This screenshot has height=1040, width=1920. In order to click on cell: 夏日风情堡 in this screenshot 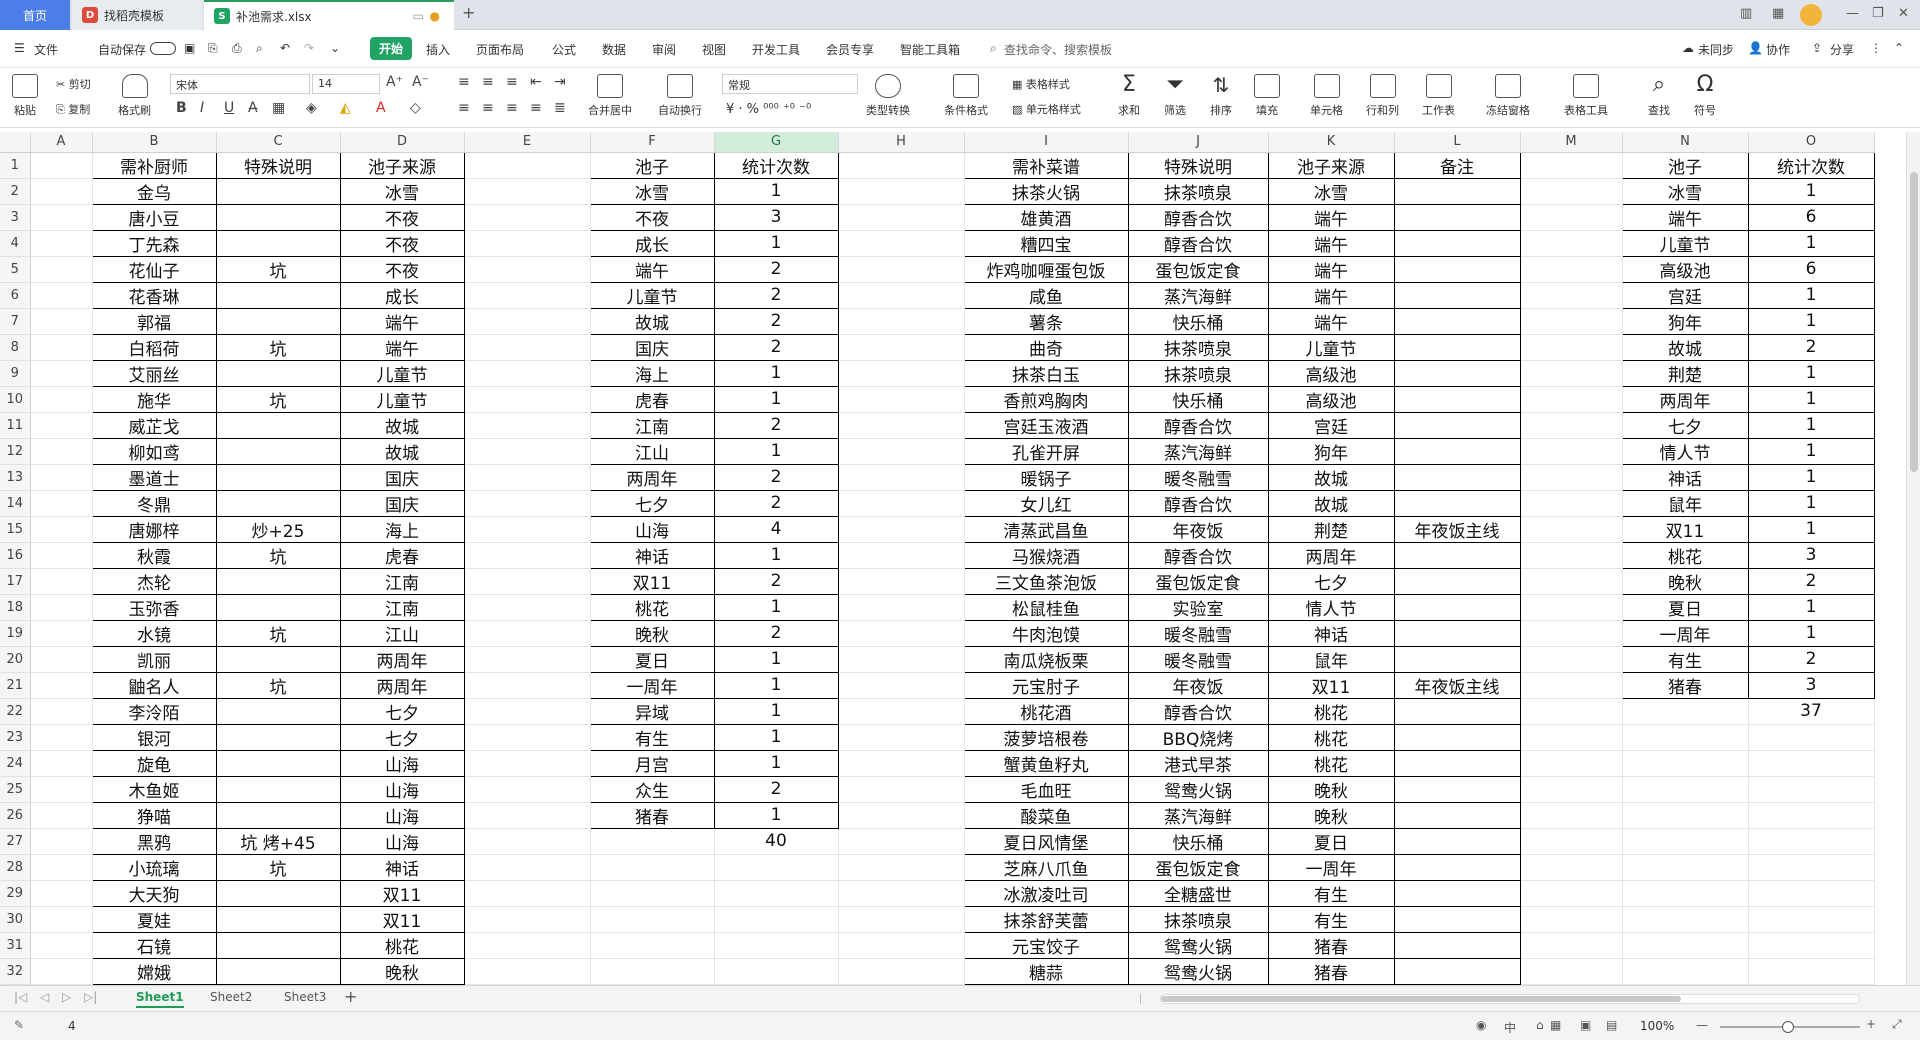, I will do `click(1046, 841)`.